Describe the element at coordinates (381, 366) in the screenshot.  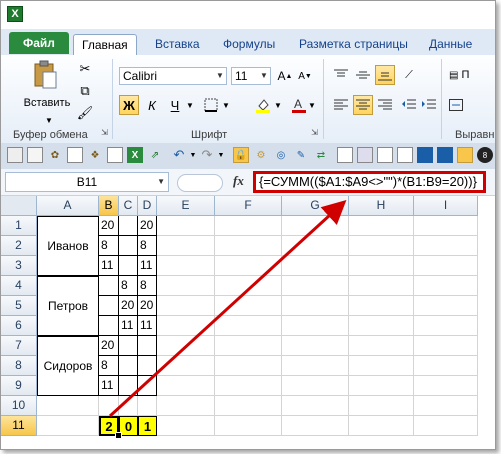
I see `cell-h8` at that location.